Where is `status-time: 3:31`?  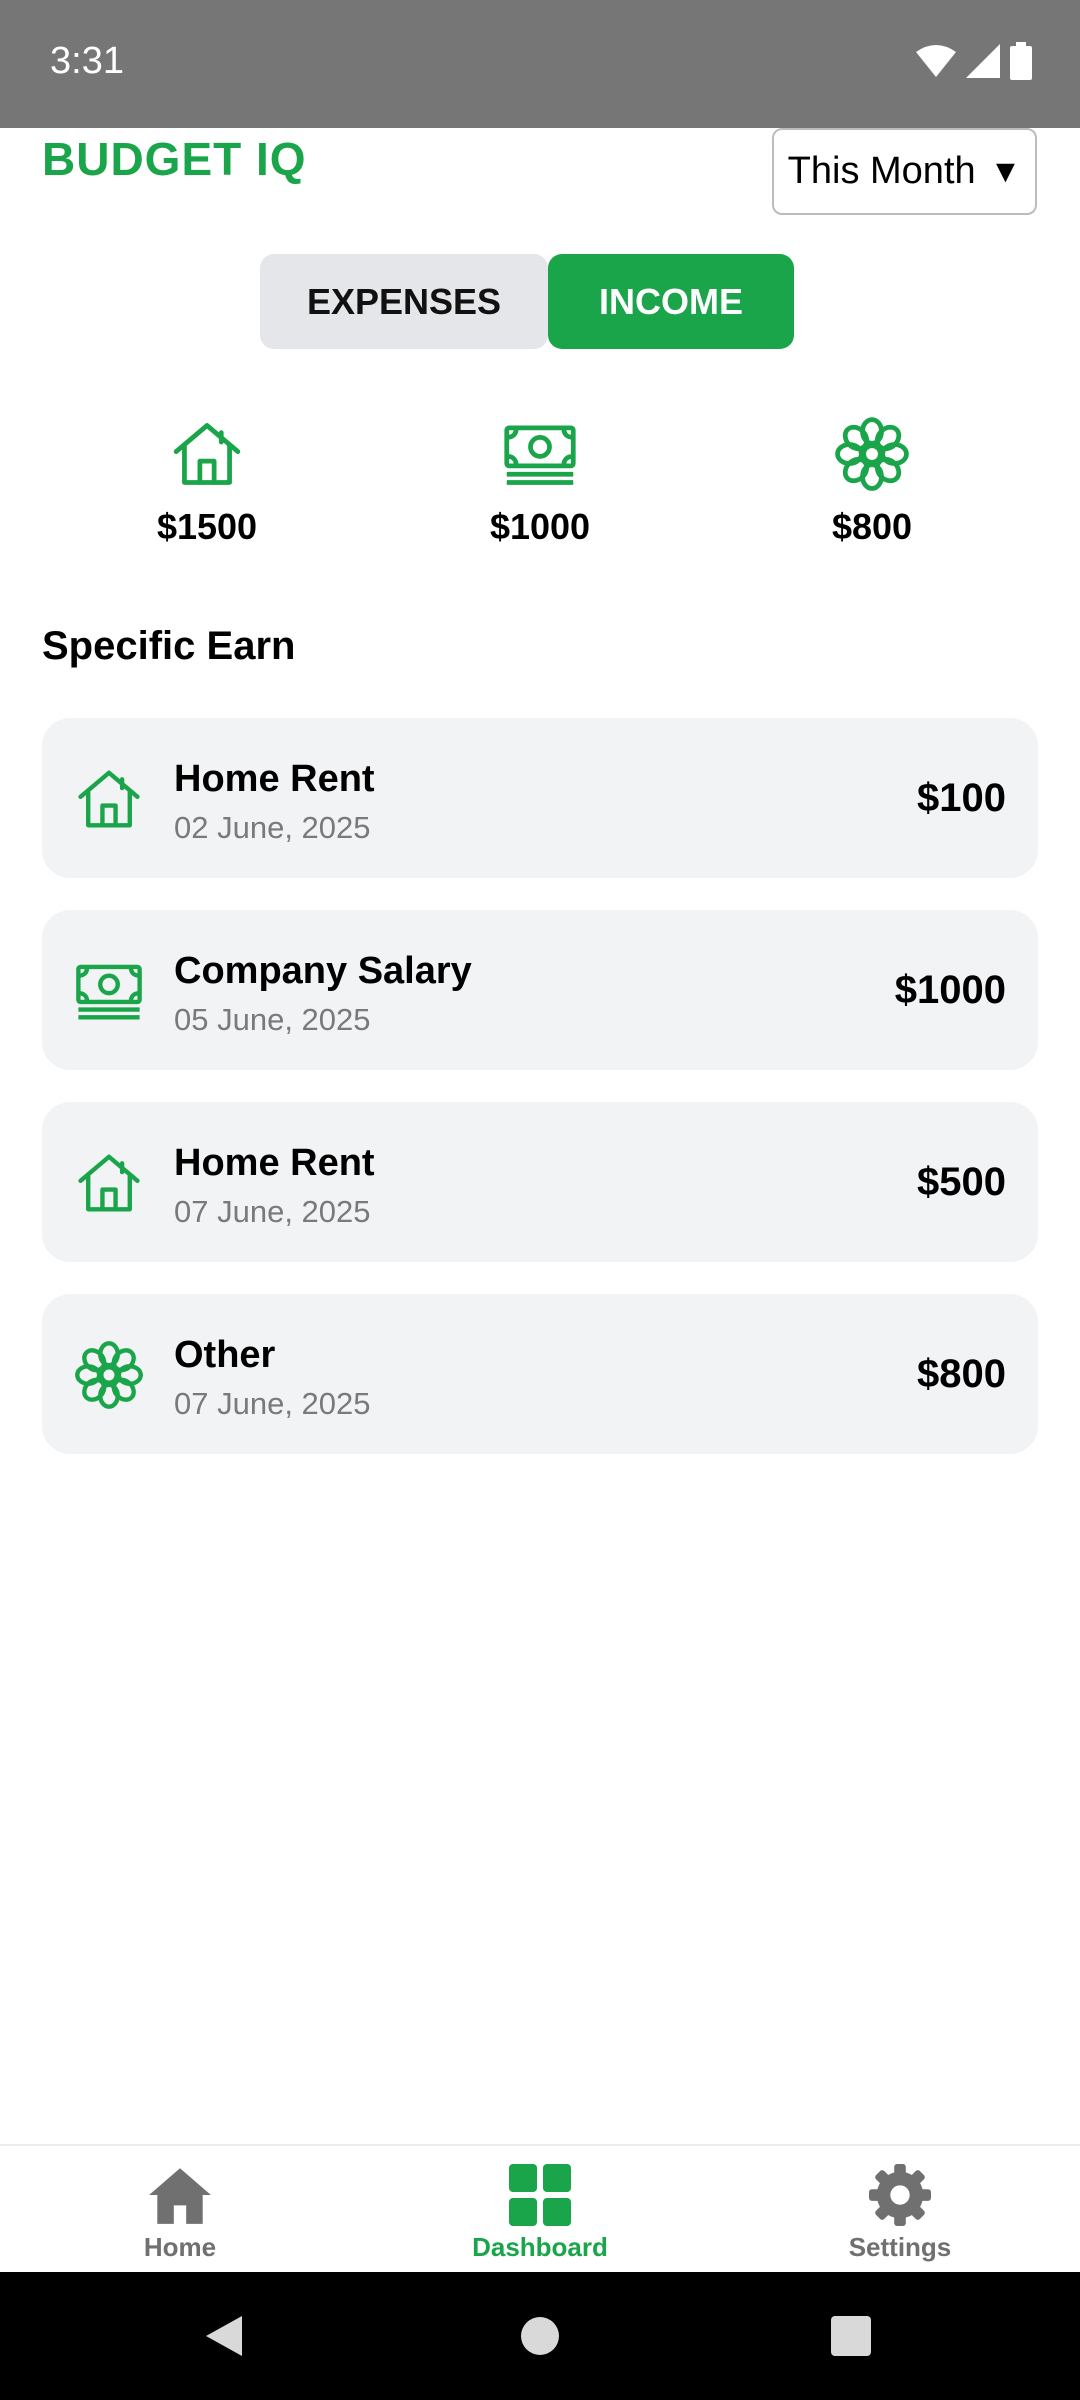 status-time: 3:31 is located at coordinates (87, 61).